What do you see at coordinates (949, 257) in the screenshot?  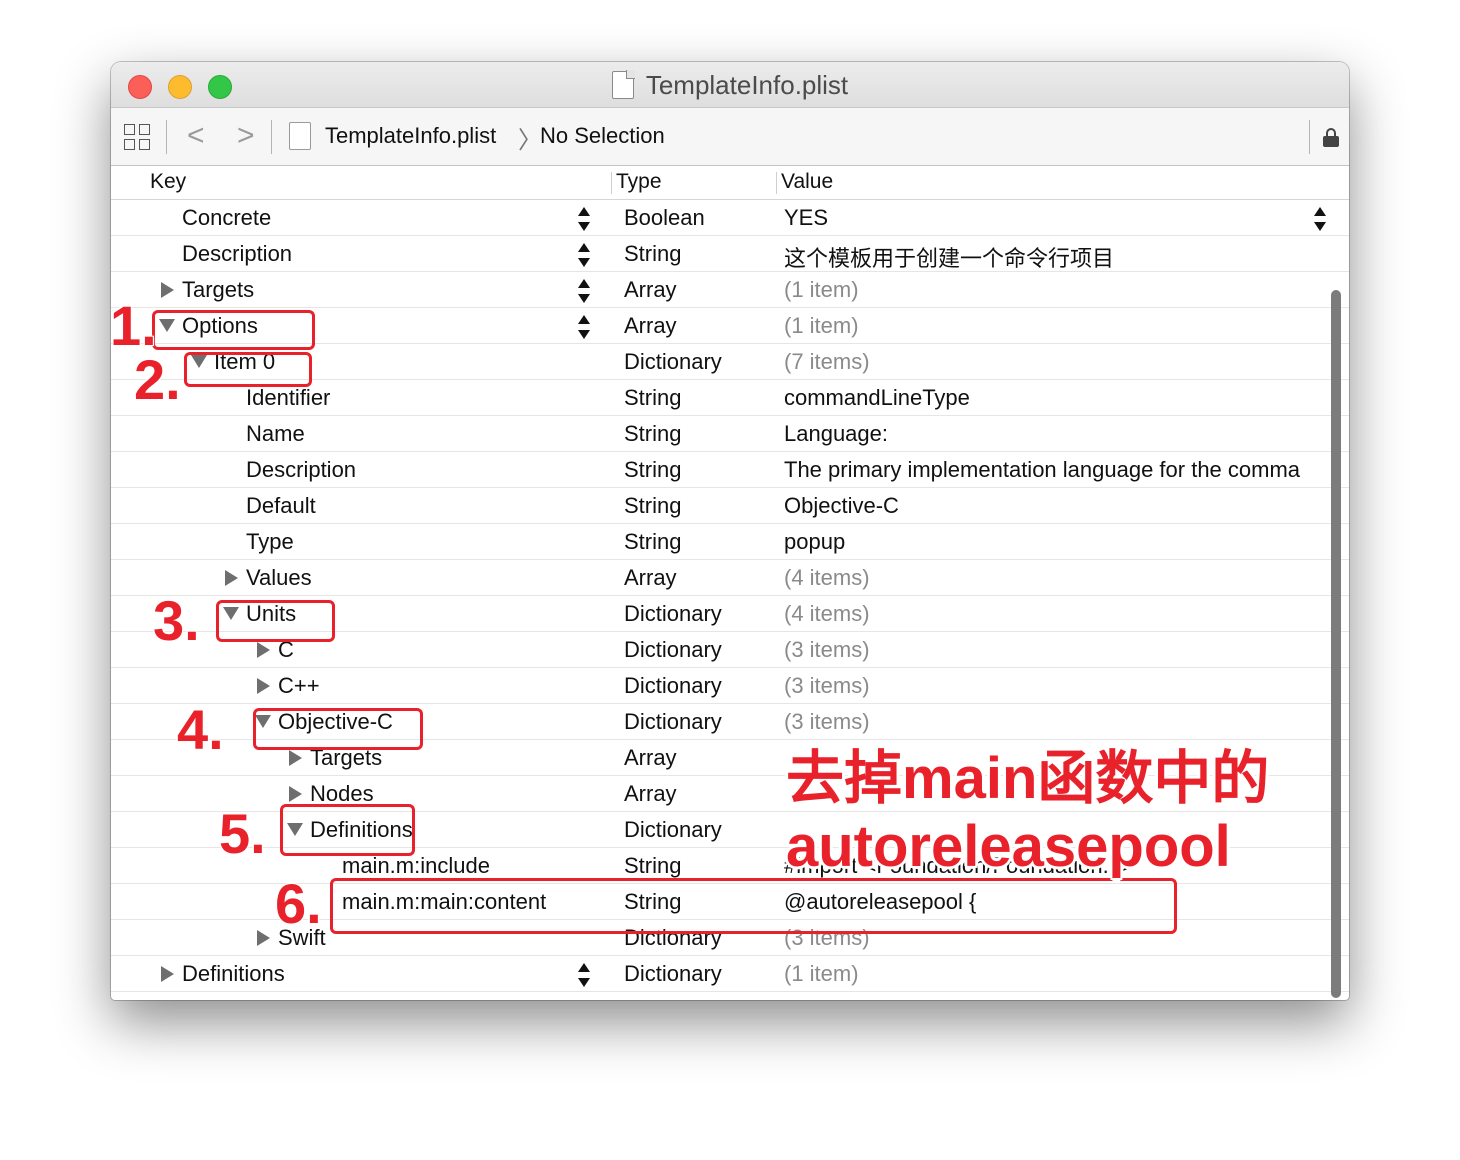 I see `row-value: 这个模板用于创建一个命令行项目` at bounding box center [949, 257].